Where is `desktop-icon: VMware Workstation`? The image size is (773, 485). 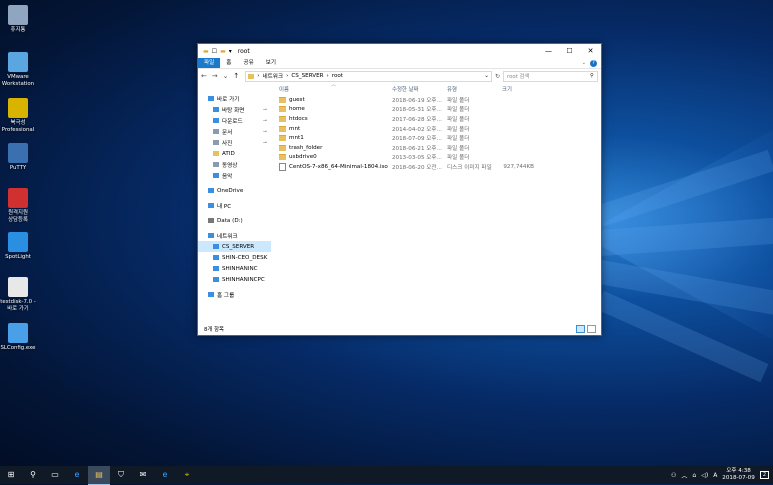
desktop-icon: VMware Workstation is located at coordinates (18, 70).